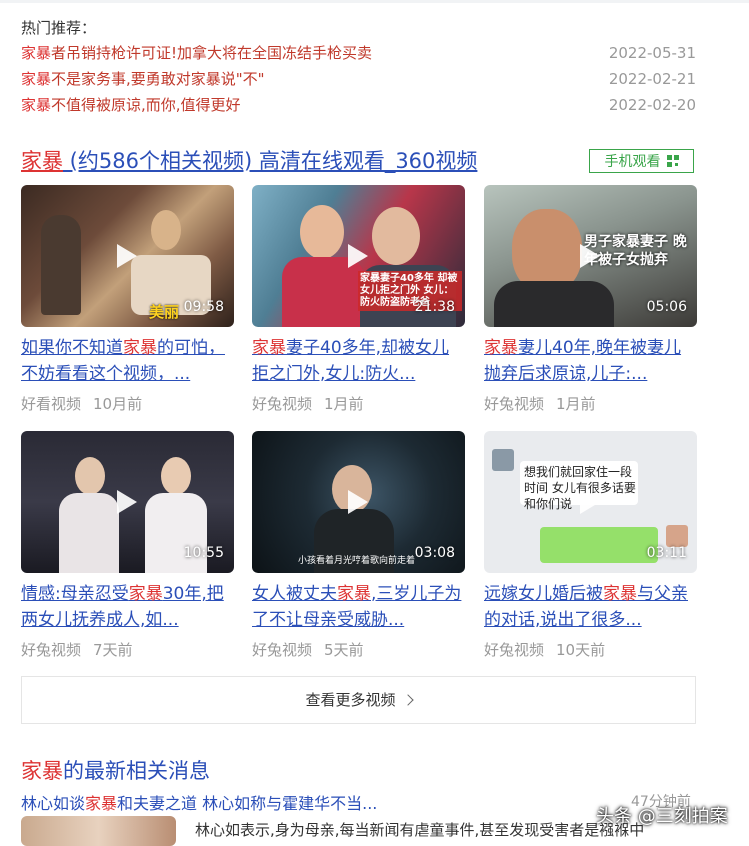 The image size is (749, 846). What do you see at coordinates (434, 307) in the screenshot?
I see `video-duration: 21:38` at bounding box center [434, 307].